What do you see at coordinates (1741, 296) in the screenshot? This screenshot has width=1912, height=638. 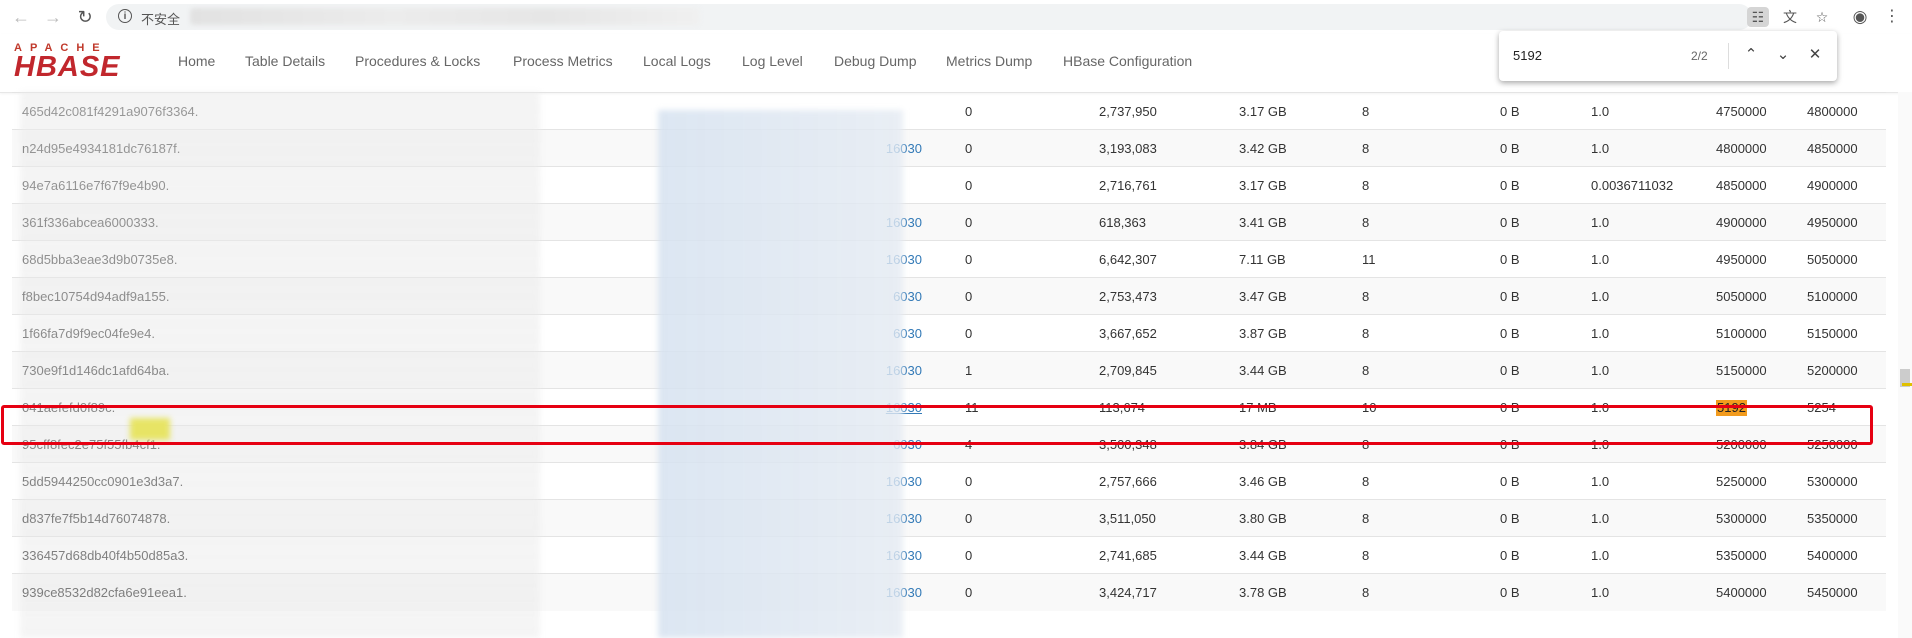 I see `start-key: 5050000` at bounding box center [1741, 296].